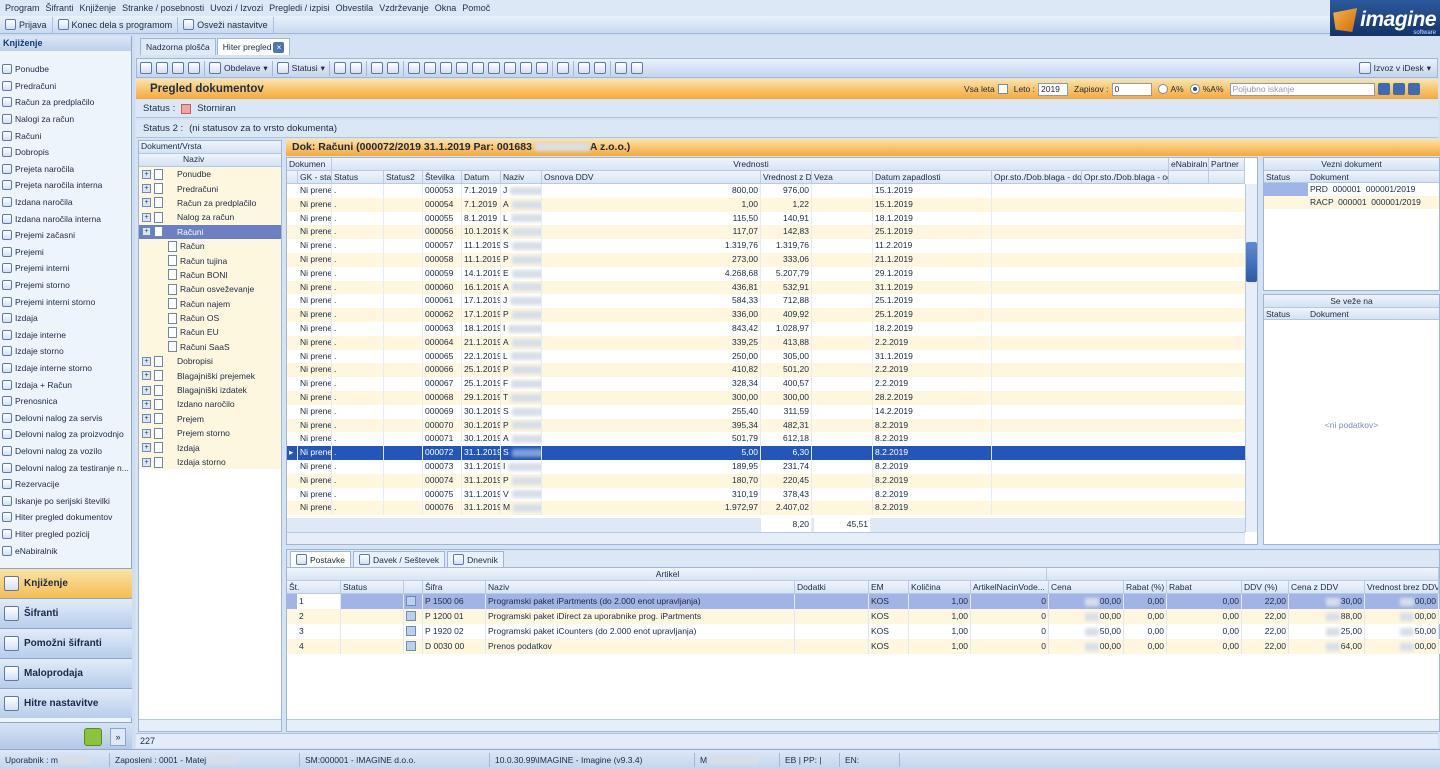  I want to click on tree-item-racun-osvezevanje: Račun osveževanje, so click(210, 289).